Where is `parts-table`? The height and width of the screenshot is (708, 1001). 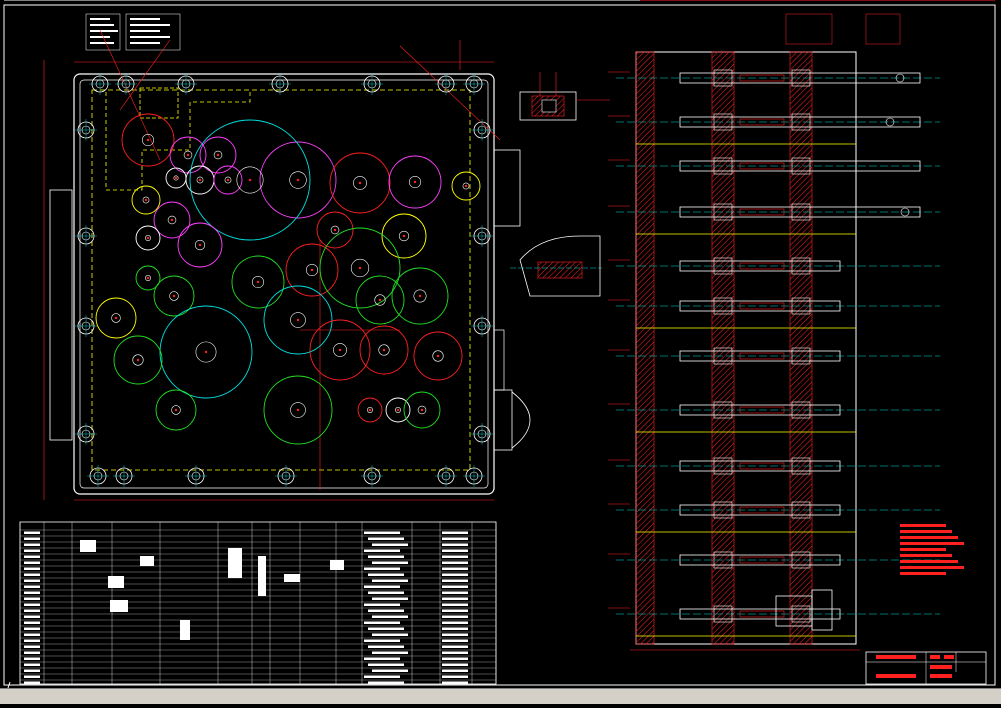
parts-table is located at coordinates (258, 603).